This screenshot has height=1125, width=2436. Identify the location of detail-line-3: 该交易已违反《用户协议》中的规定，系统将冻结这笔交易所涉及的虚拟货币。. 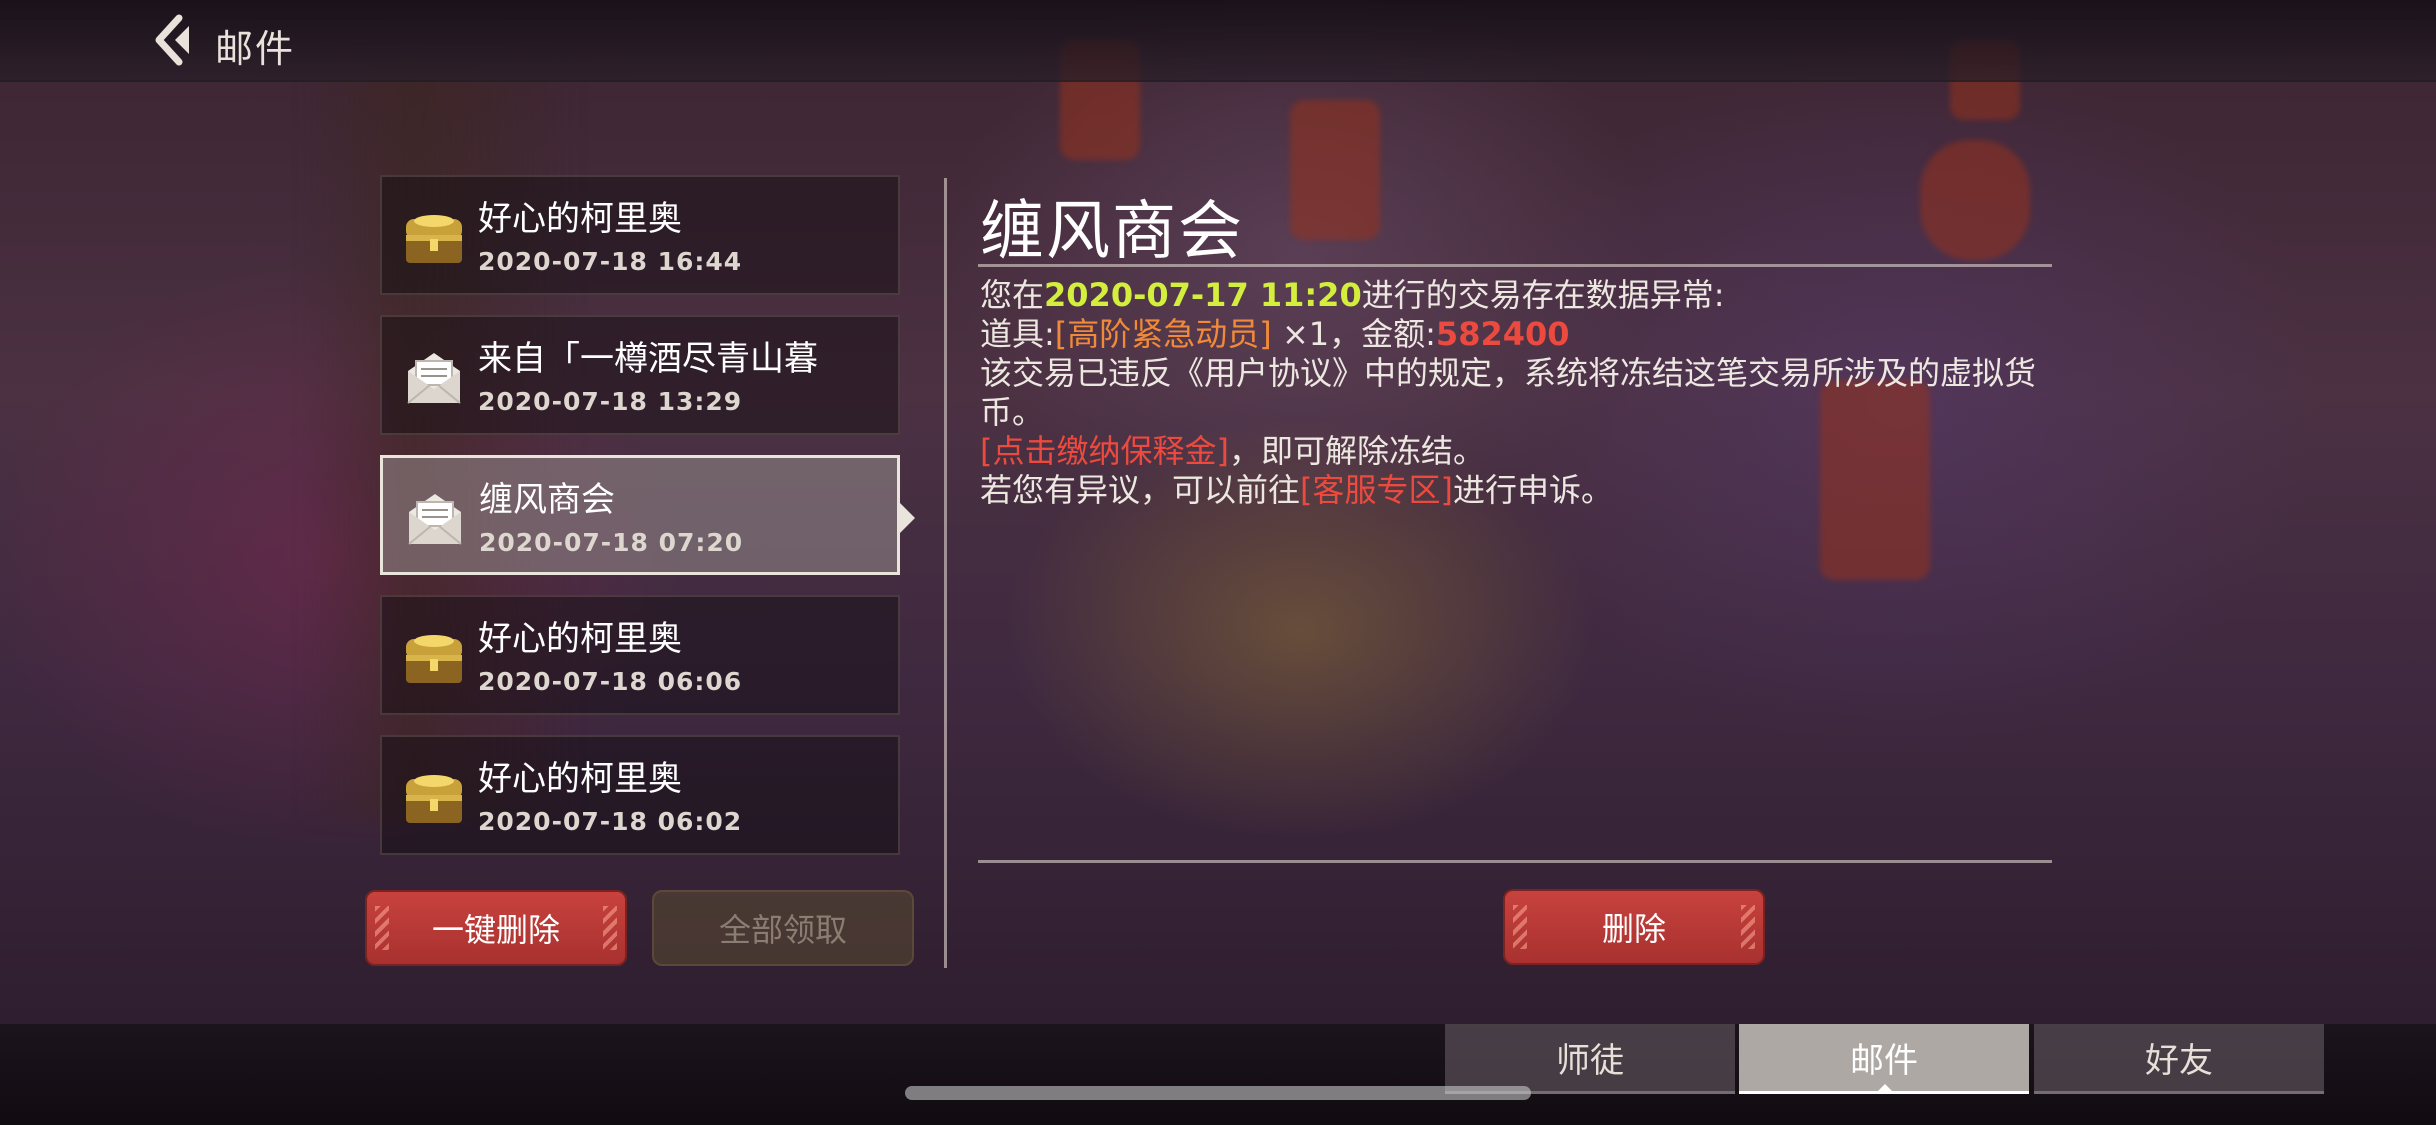
(1508, 392).